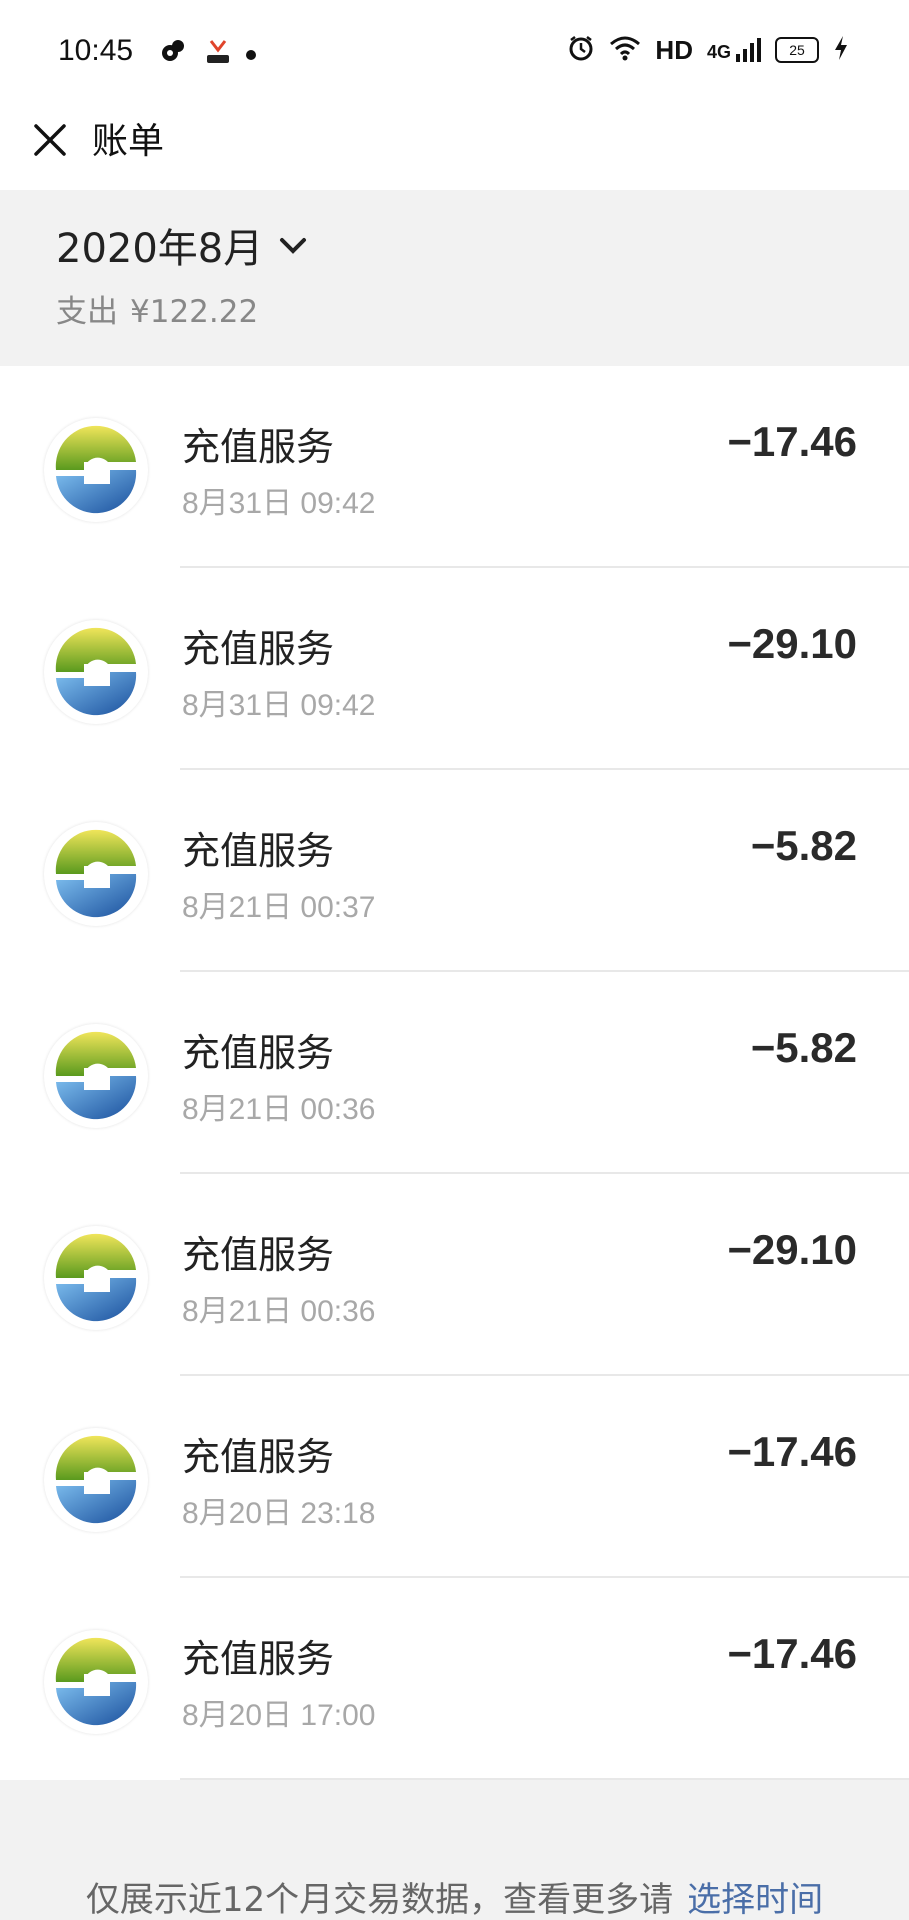  What do you see at coordinates (454, 669) in the screenshot?
I see `list-item: 充值服务 8月31日 09:42 −29.10` at bounding box center [454, 669].